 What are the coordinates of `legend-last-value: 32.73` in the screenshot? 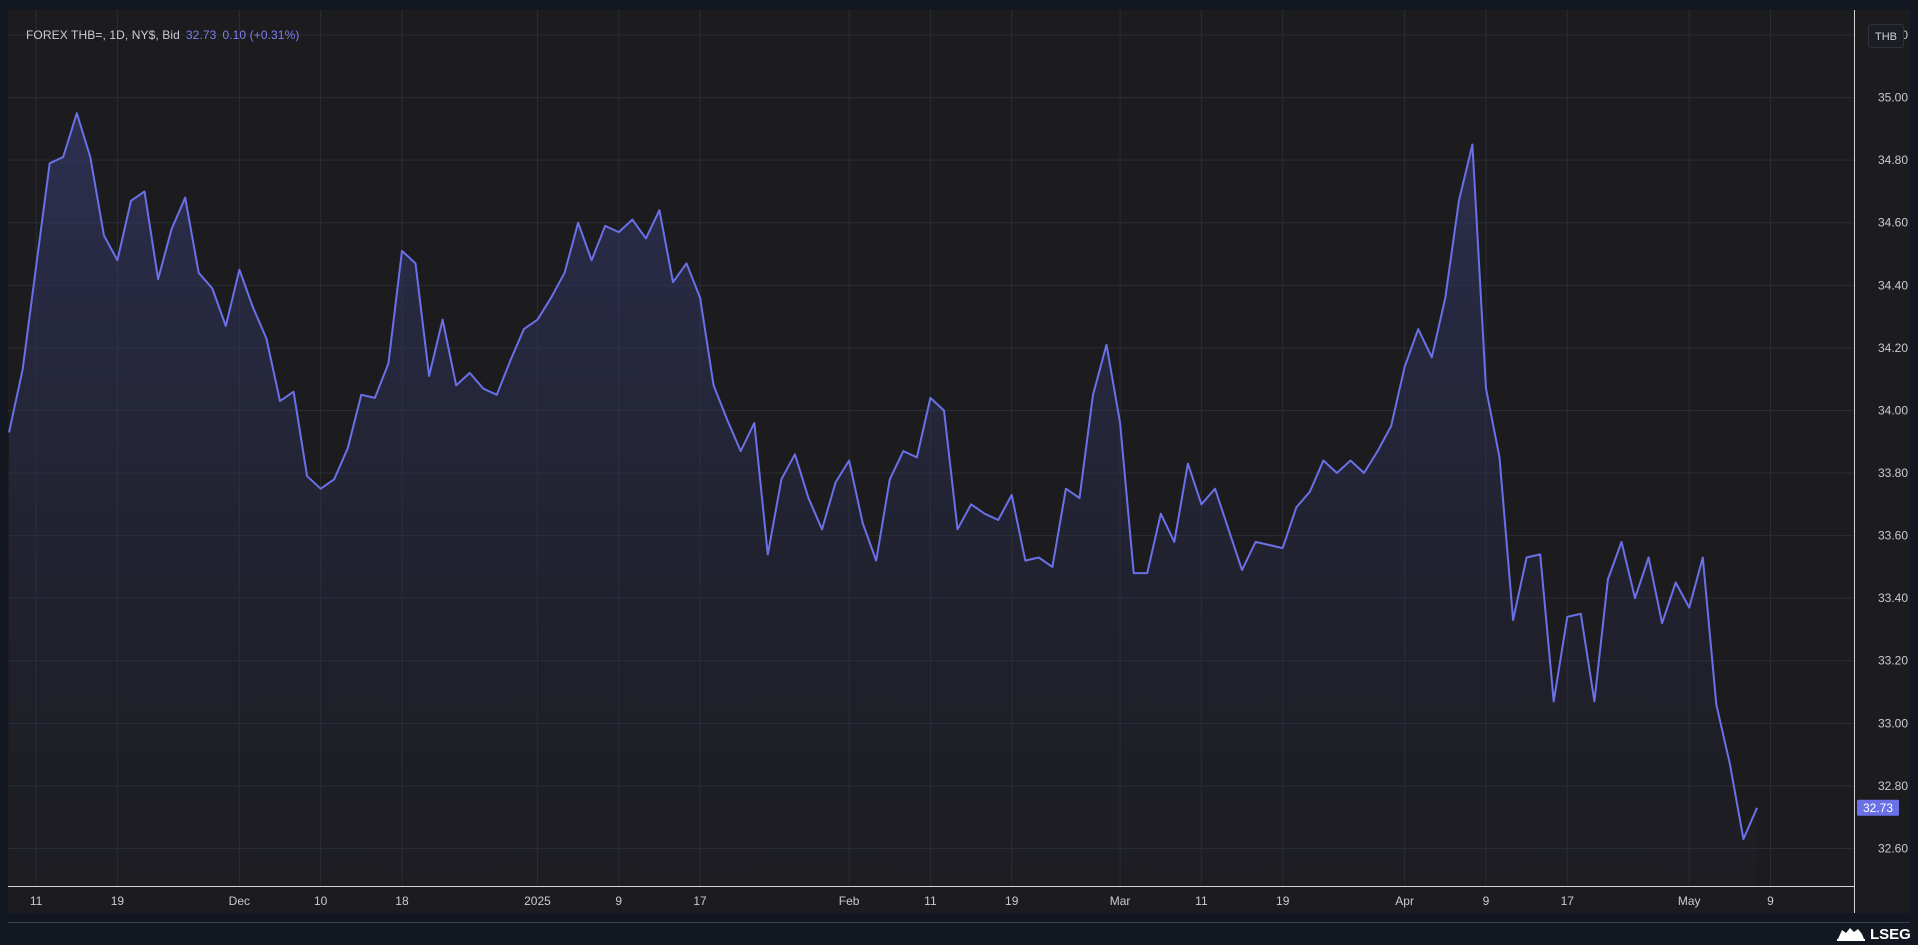 It's located at (201, 35).